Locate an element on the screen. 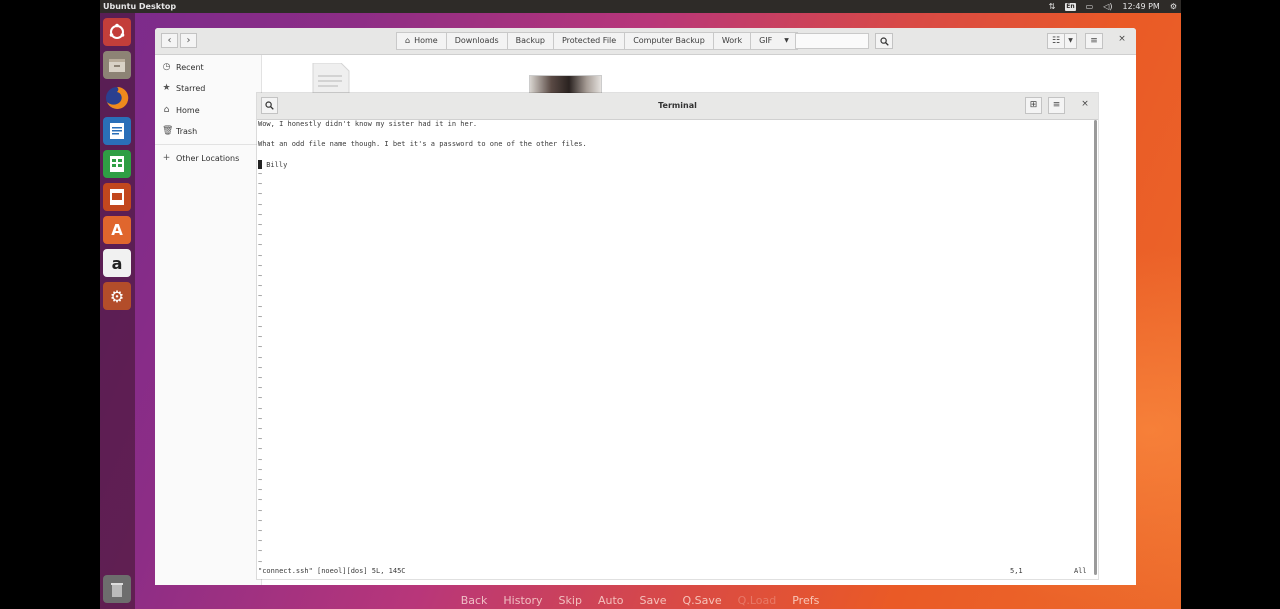  path-gif: GIF ▼ is located at coordinates (774, 41).